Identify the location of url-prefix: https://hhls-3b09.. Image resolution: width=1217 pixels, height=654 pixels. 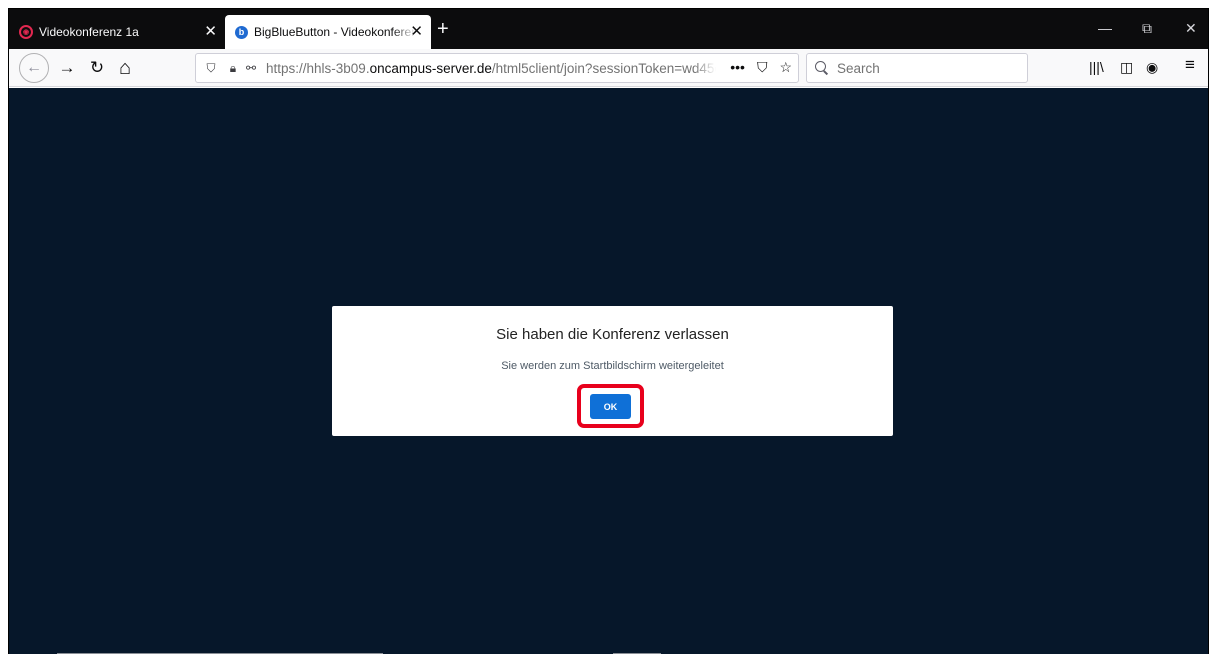
(318, 68).